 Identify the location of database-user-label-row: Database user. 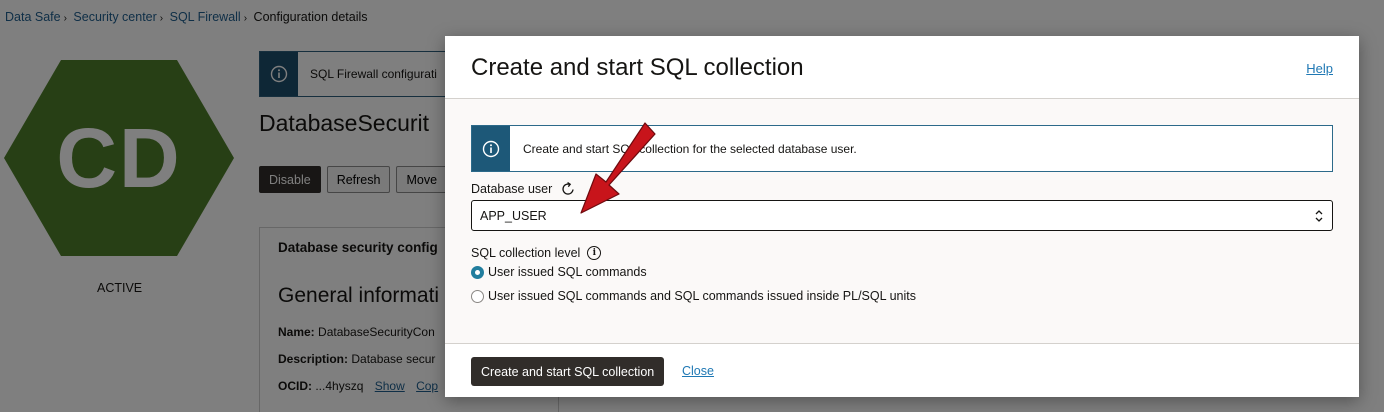
(523, 189).